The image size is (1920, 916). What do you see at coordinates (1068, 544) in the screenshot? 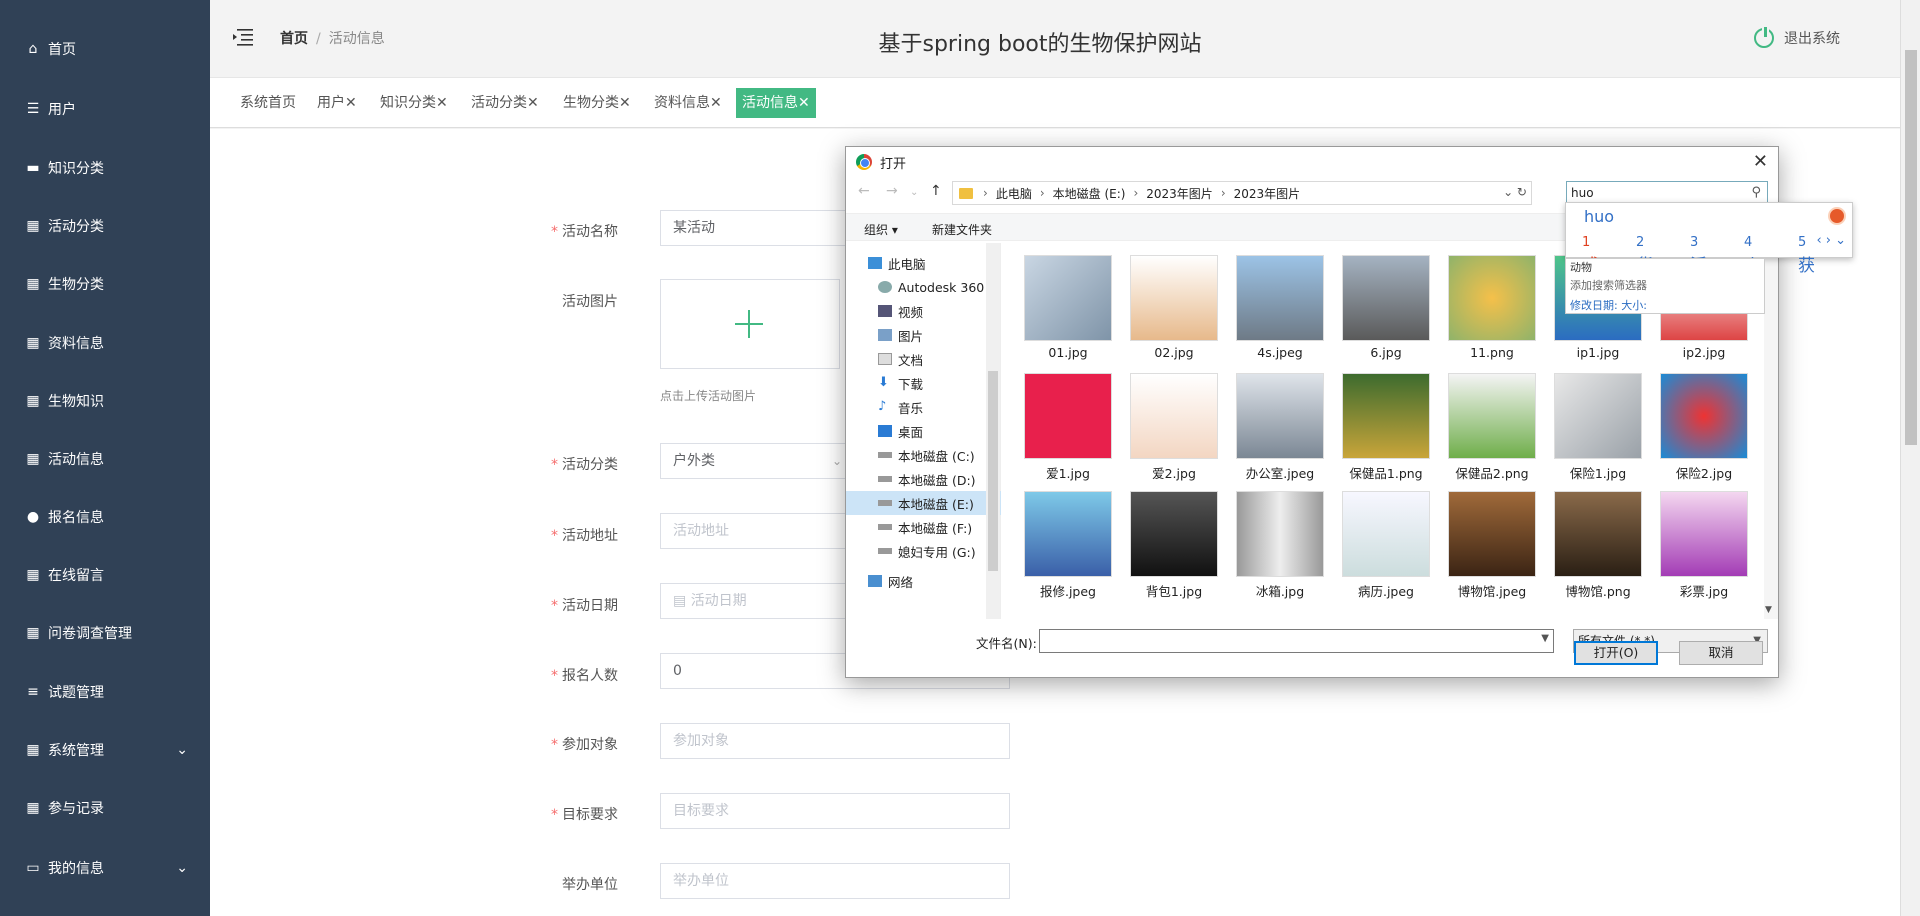
I see `file-item: 报修.jpeg` at bounding box center [1068, 544].